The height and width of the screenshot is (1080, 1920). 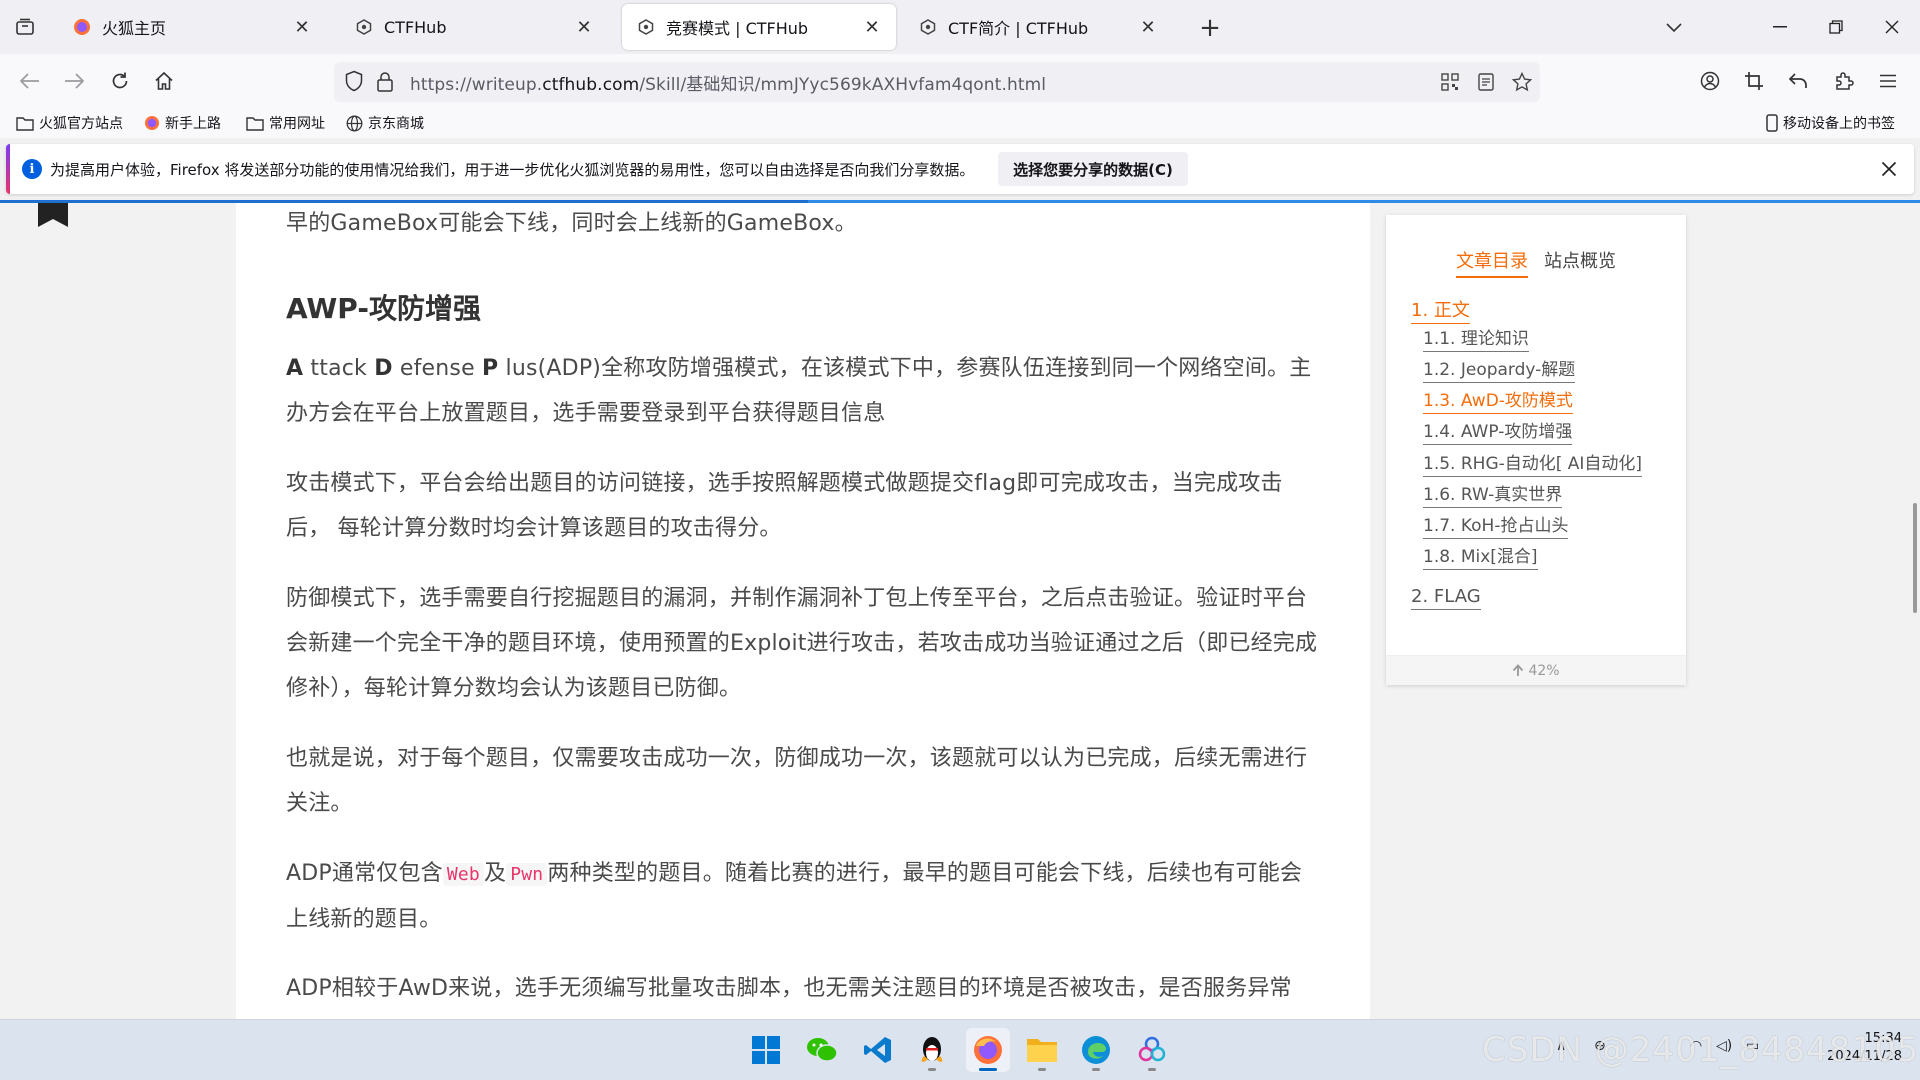 What do you see at coordinates (1518, 670) in the screenshot?
I see `arrow-up-icon` at bounding box center [1518, 670].